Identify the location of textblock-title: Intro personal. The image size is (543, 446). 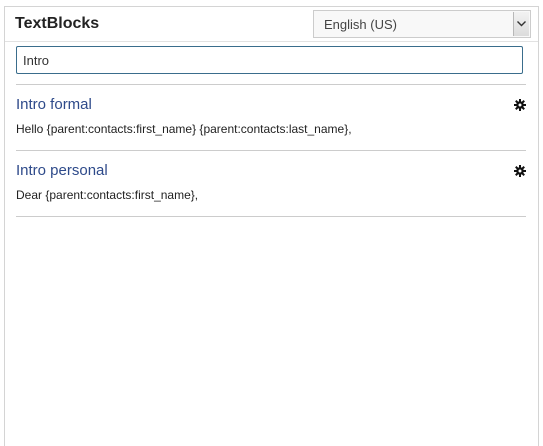
(62, 171).